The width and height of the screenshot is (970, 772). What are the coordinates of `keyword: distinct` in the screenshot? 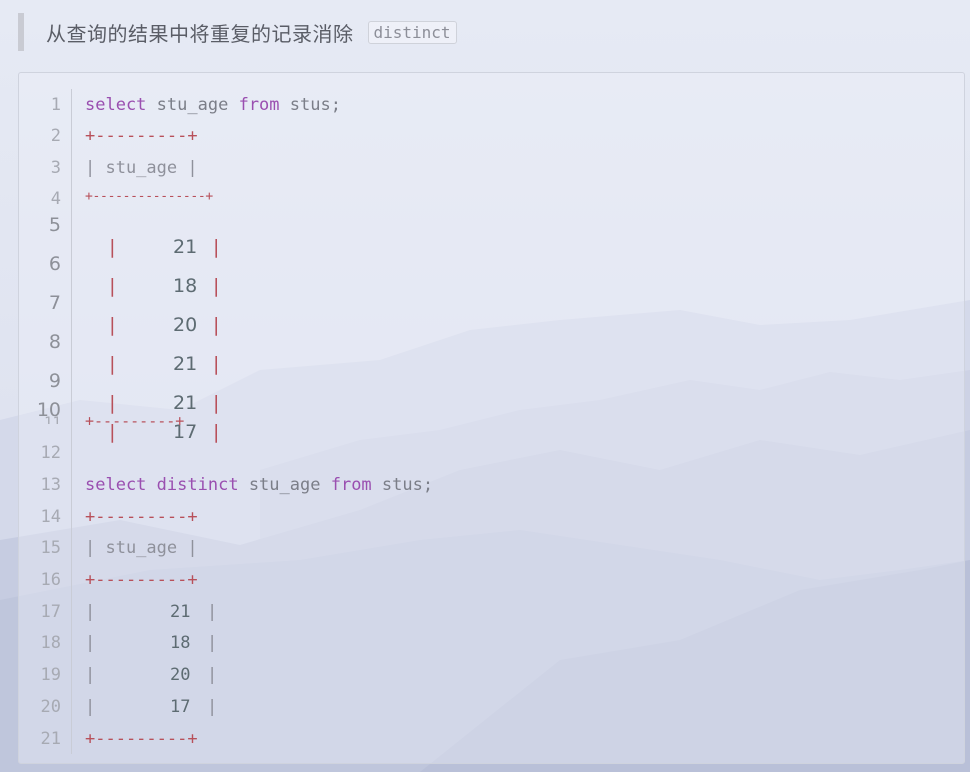 It's located at (197, 485).